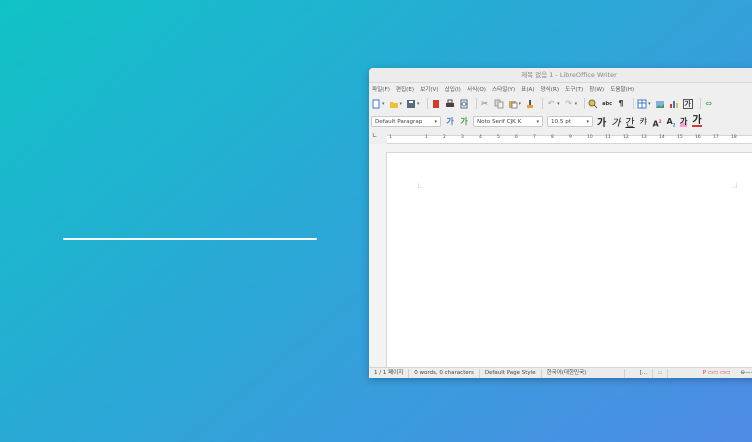  I want to click on print-icon, so click(450, 104).